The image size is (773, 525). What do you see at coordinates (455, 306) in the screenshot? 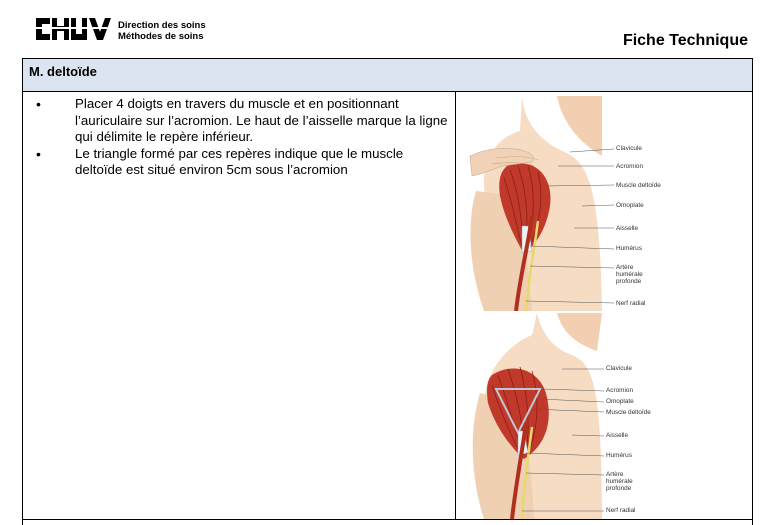
I see `column-divider` at bounding box center [455, 306].